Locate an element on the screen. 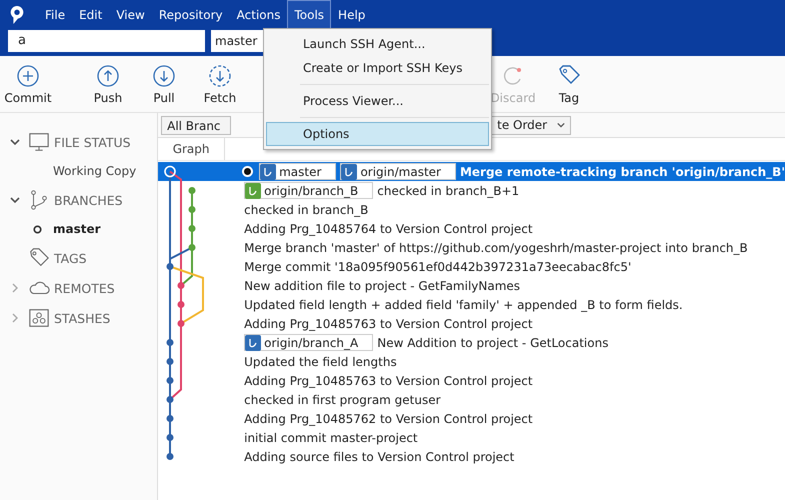  commit-message: checked in first program getuser is located at coordinates (342, 399).